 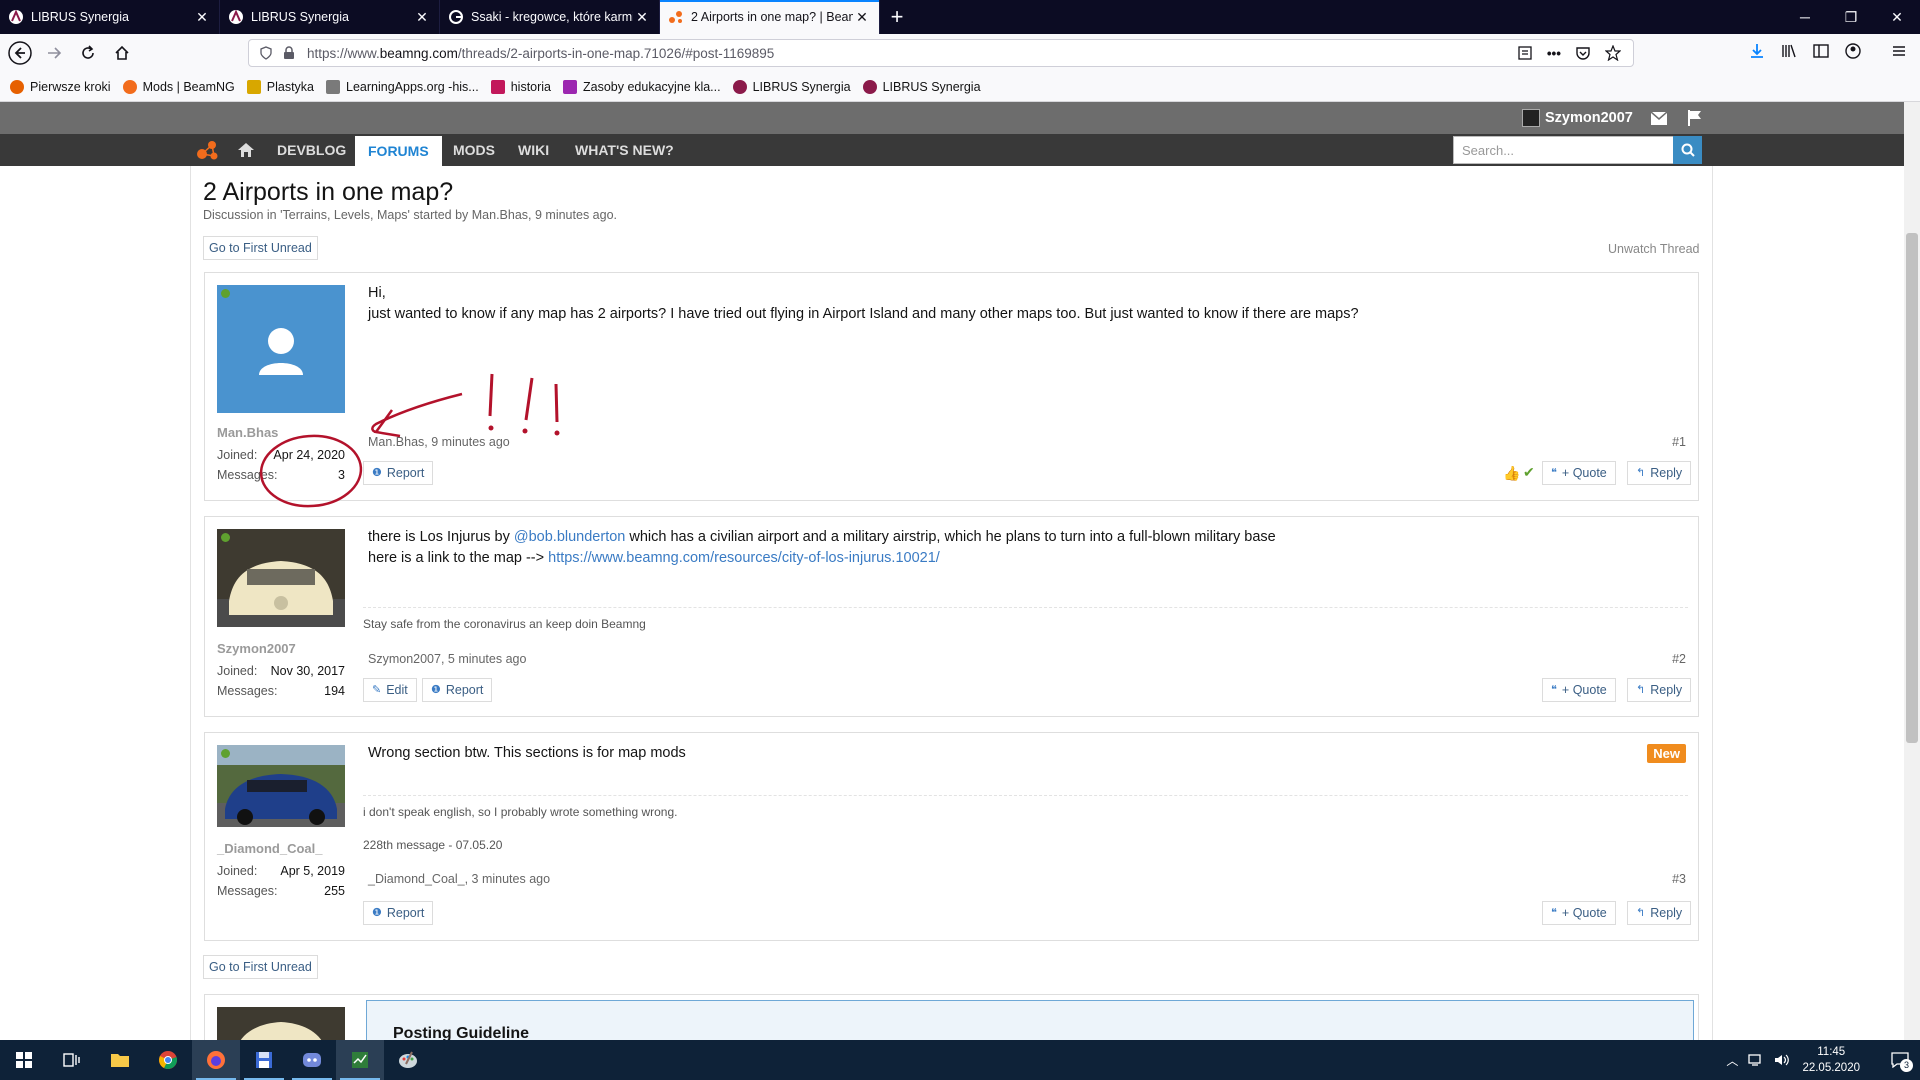 I want to click on post-meta: Man.Bhas, 9 minutes ago, so click(x=439, y=442).